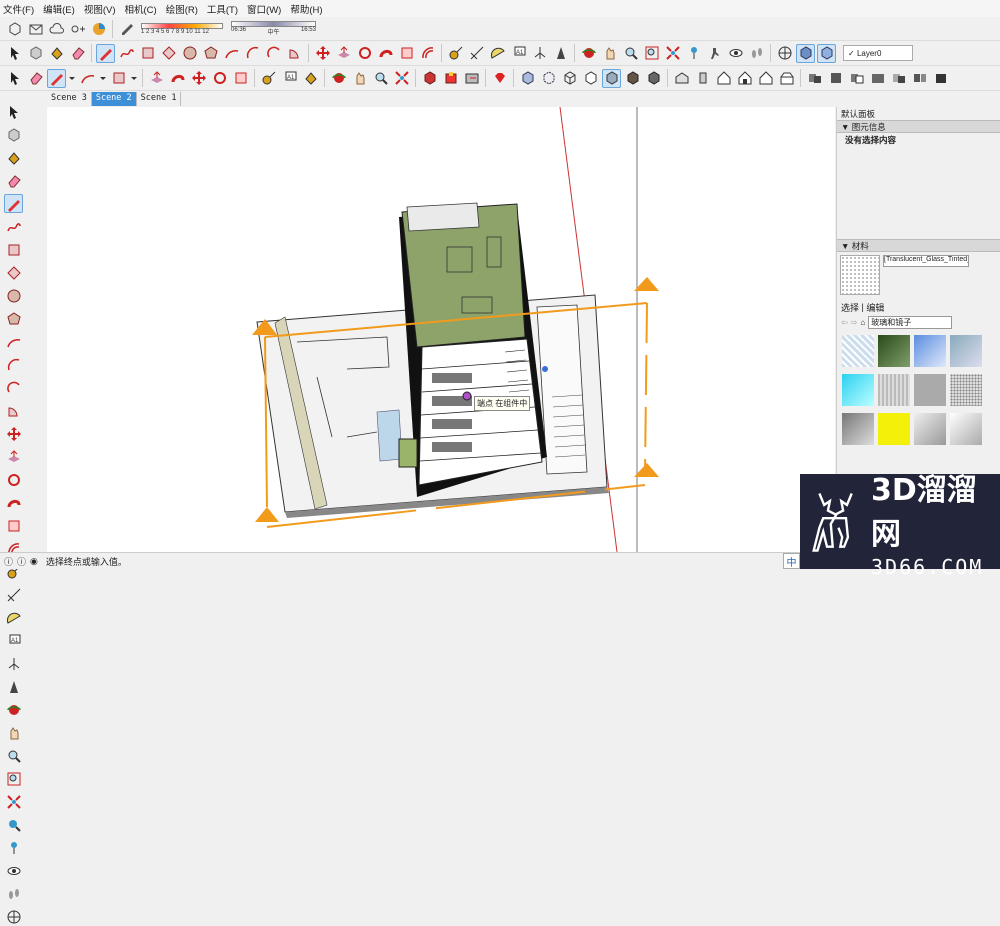  I want to click on swatch-light-blue-glass, so click(858, 351).